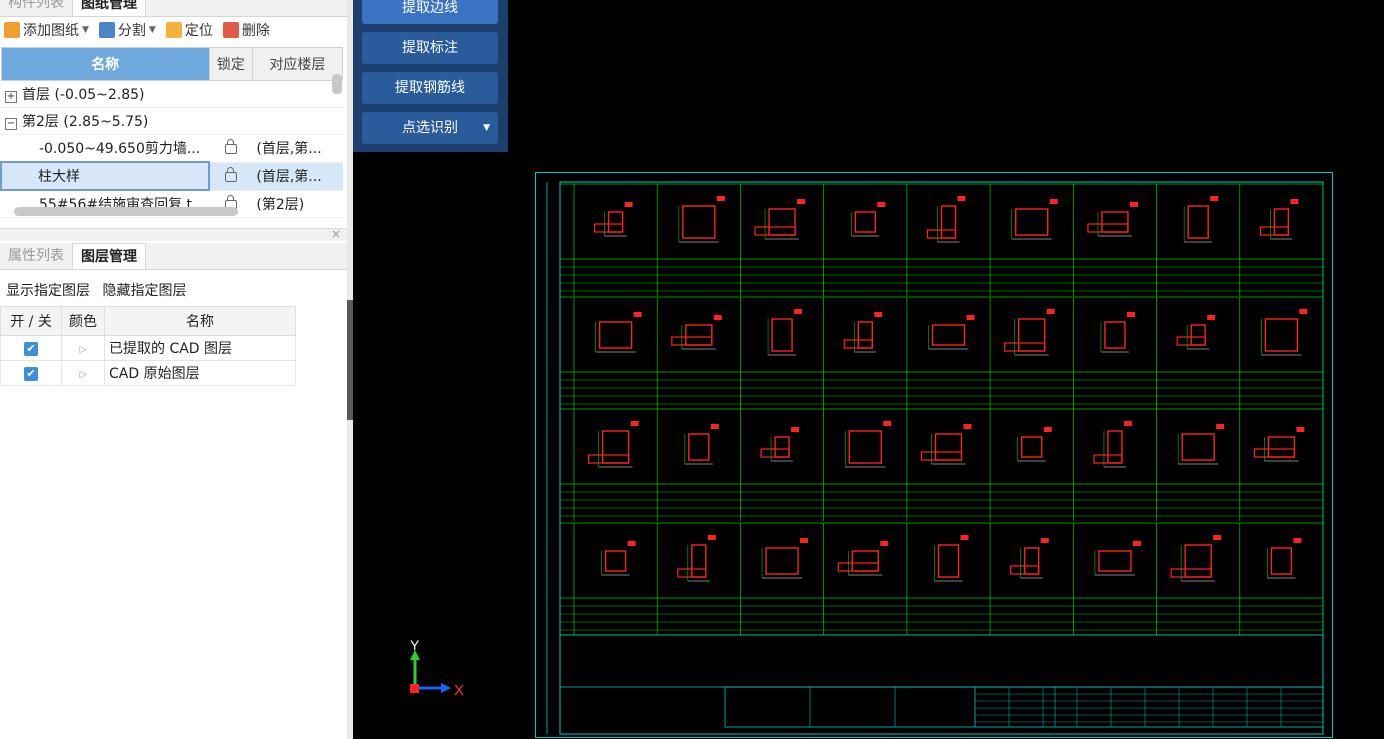 The width and height of the screenshot is (1384, 739). Describe the element at coordinates (189, 30) in the screenshot. I see `locate-button: 定位` at that location.